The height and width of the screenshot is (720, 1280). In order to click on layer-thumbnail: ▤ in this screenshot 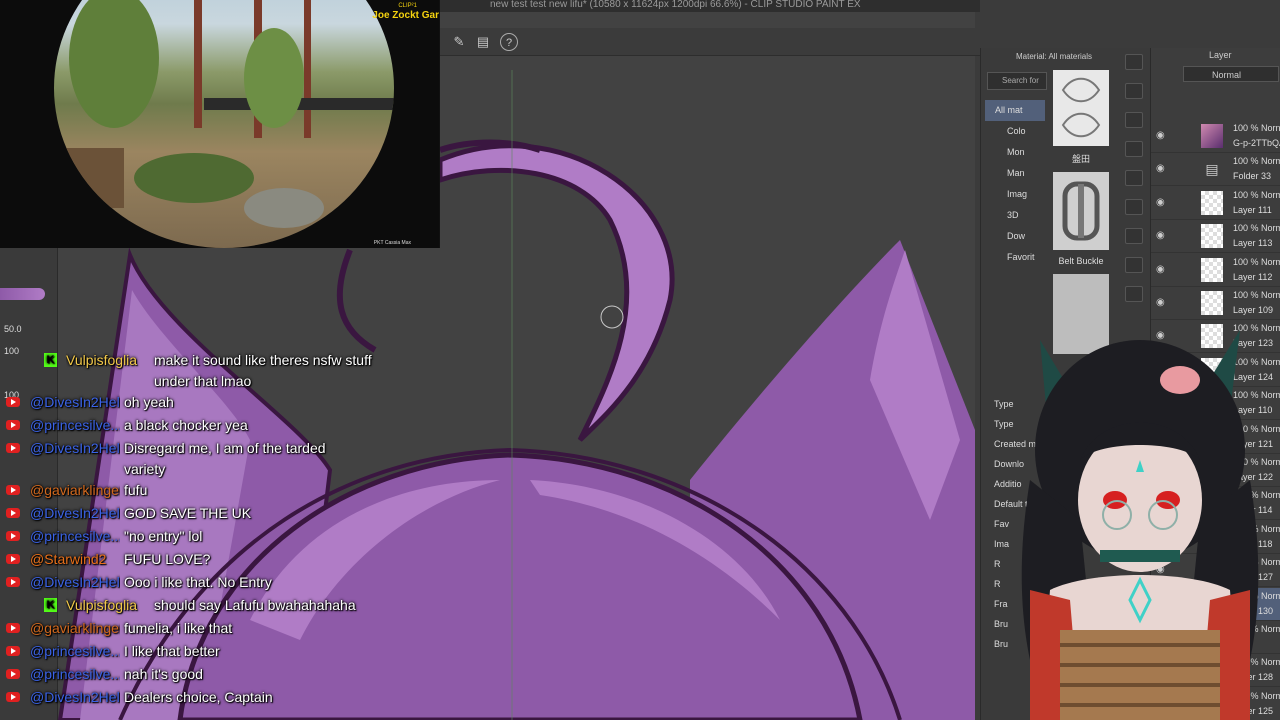, I will do `click(1212, 169)`.